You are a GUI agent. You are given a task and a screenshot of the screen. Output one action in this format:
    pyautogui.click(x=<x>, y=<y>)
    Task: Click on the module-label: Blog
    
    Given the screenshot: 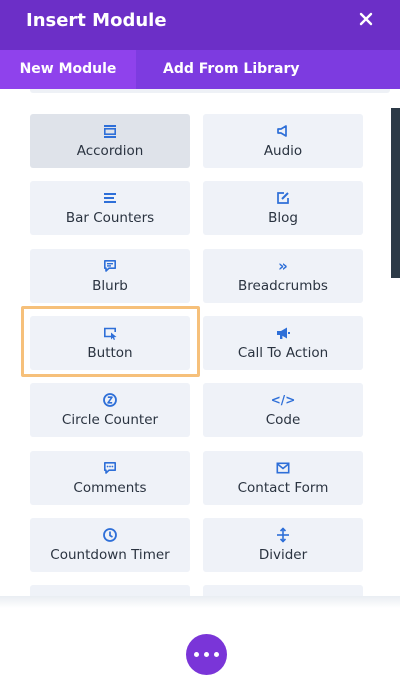 What is the action you would take?
    pyautogui.click(x=283, y=218)
    